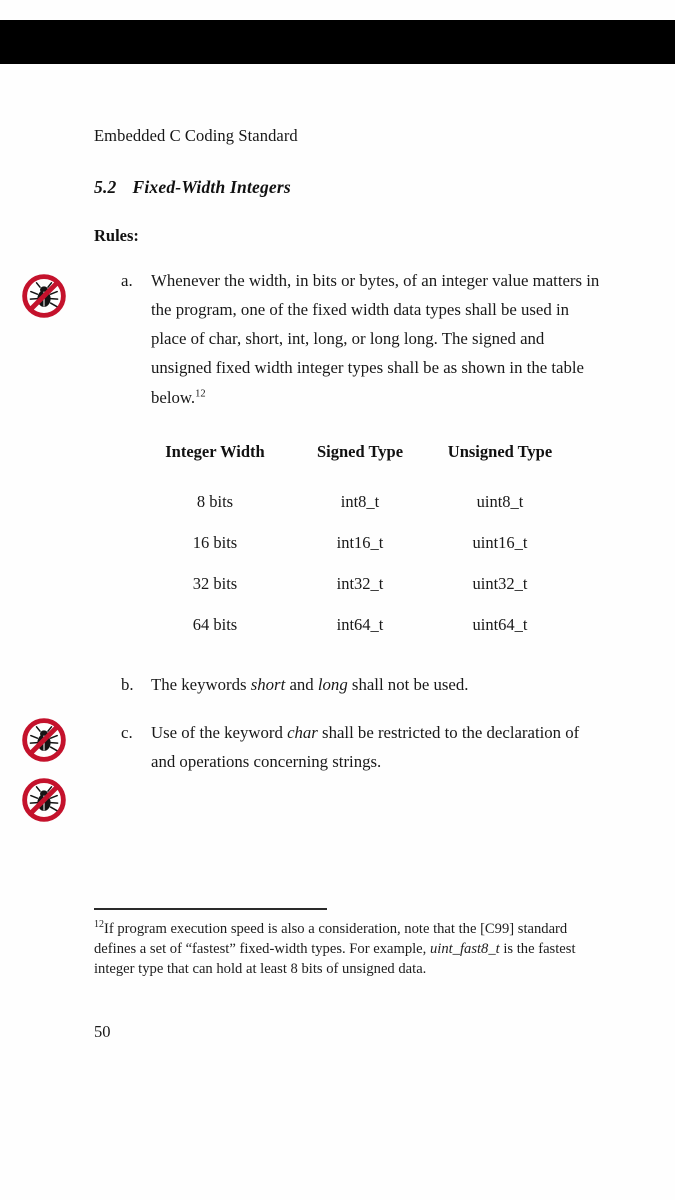 The image size is (675, 1200). I want to click on footnote-marker: 12, so click(99, 925).